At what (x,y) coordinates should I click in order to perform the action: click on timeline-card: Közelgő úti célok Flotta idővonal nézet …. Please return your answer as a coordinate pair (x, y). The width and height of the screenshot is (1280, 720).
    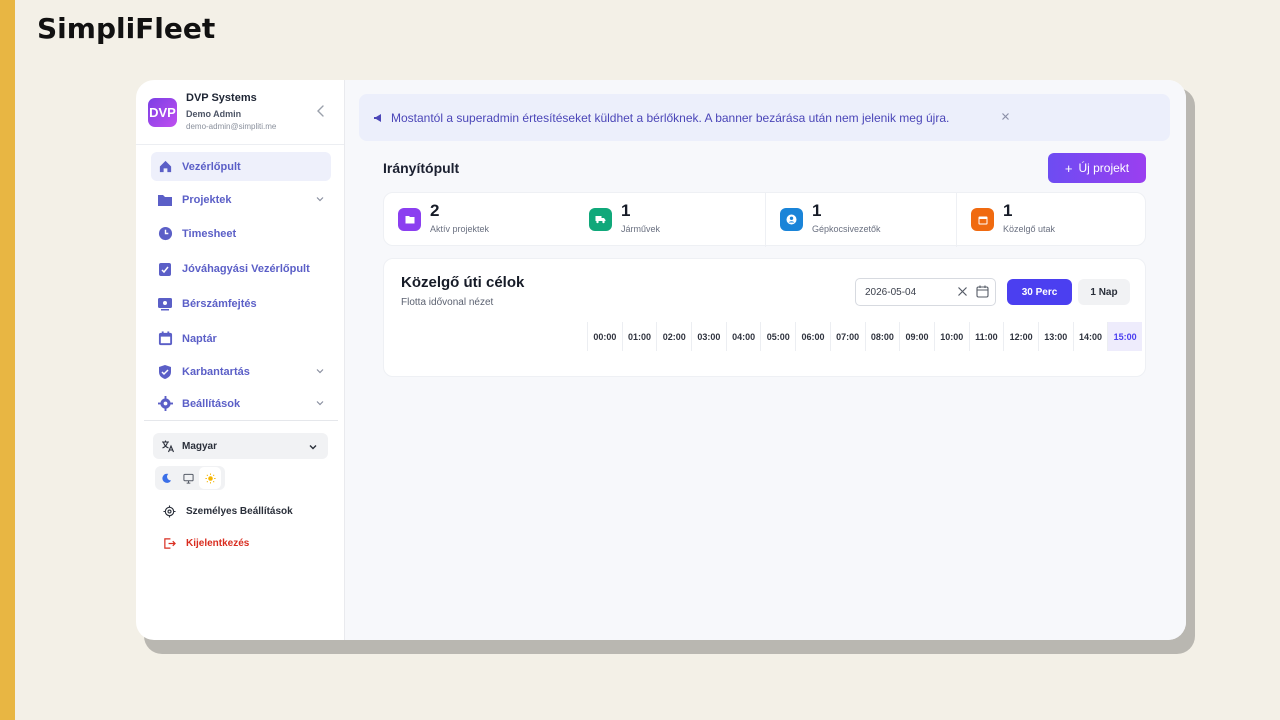
    Looking at the image, I should click on (764, 317).